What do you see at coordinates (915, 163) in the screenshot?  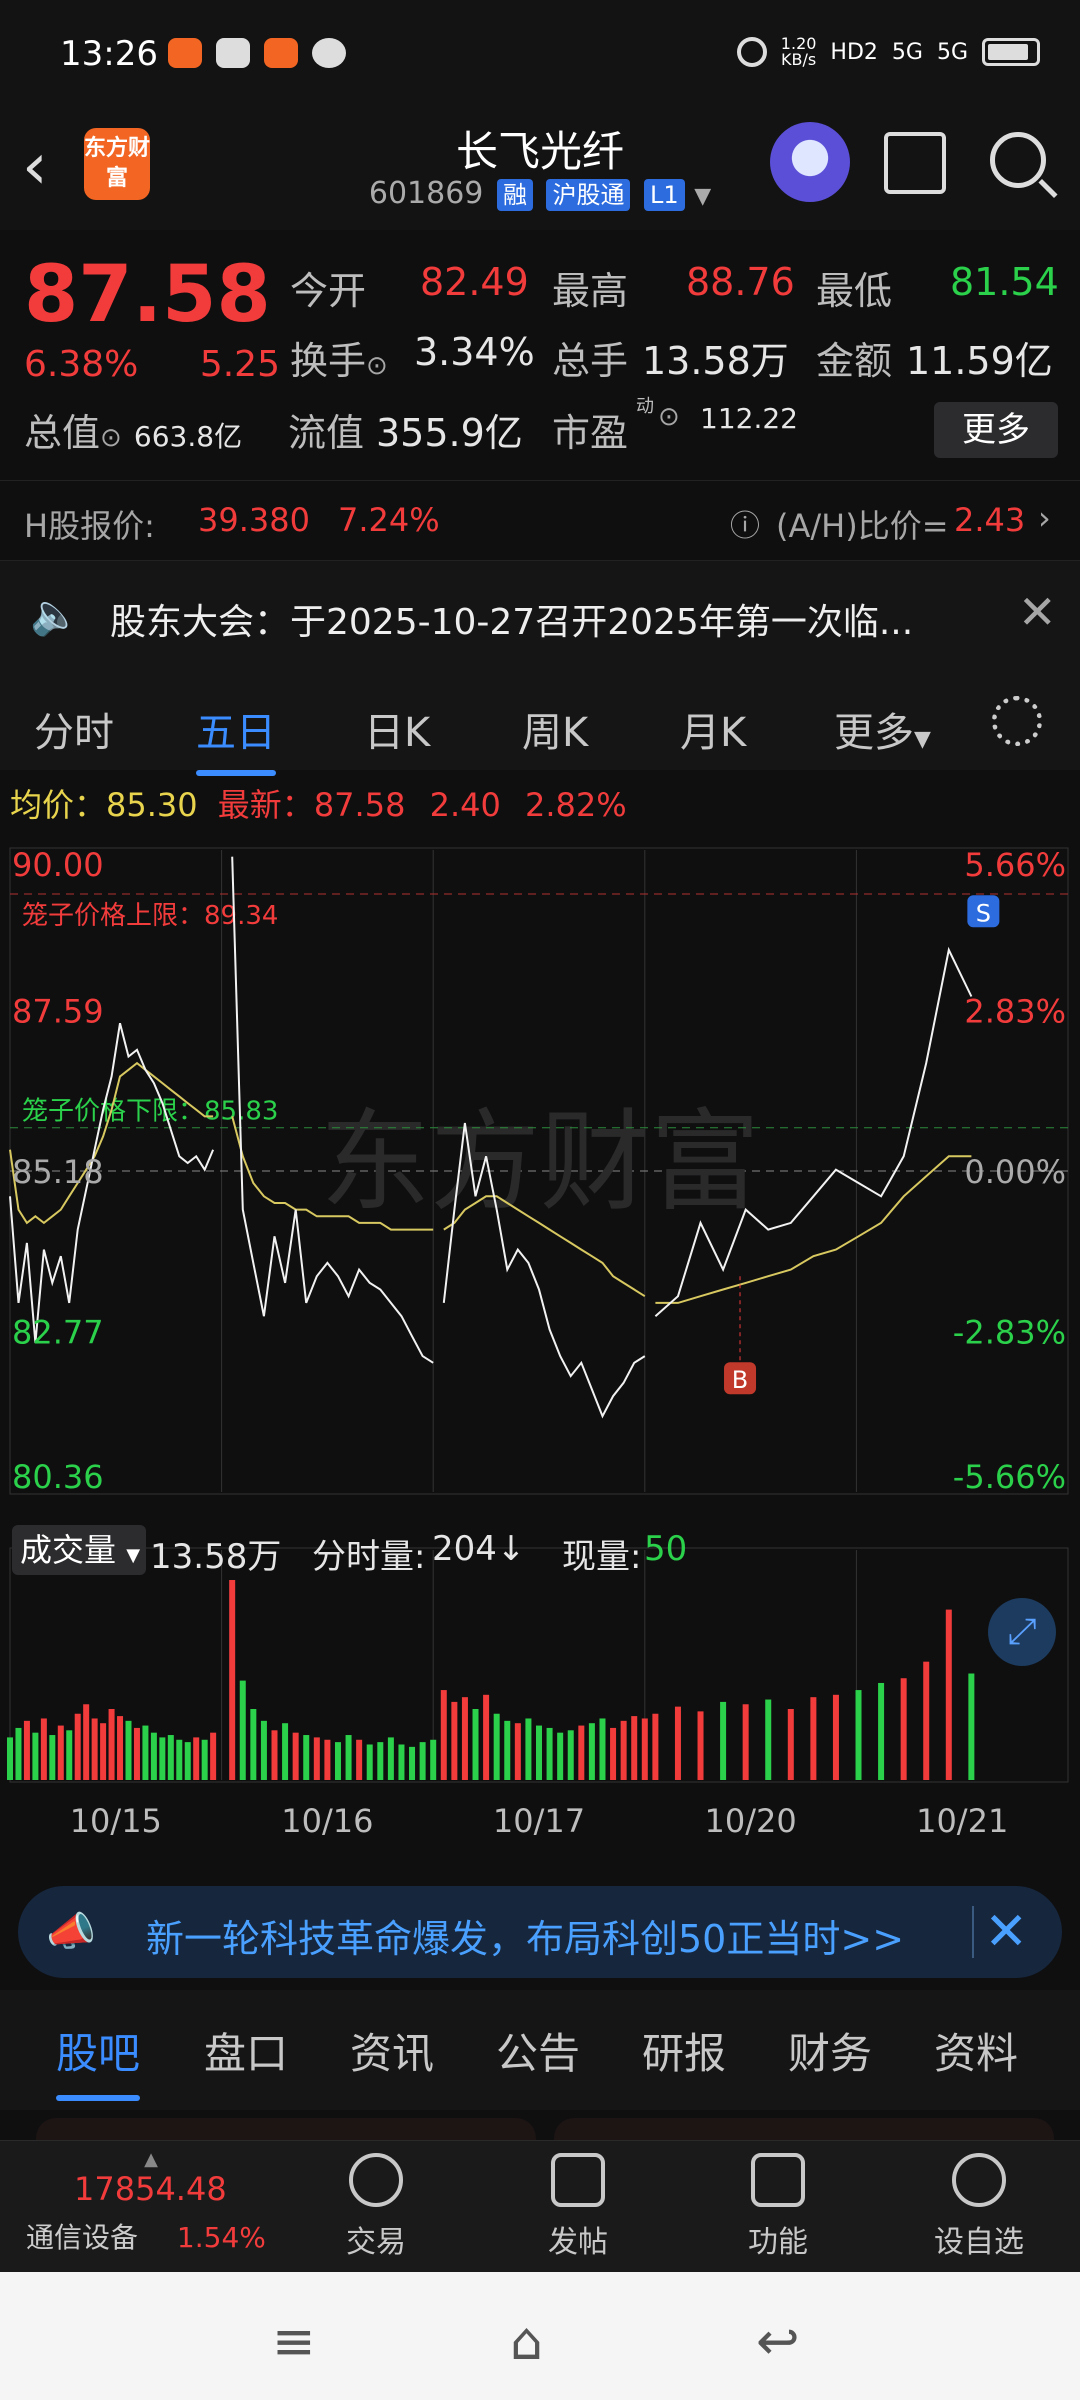 I see `share-icon` at bounding box center [915, 163].